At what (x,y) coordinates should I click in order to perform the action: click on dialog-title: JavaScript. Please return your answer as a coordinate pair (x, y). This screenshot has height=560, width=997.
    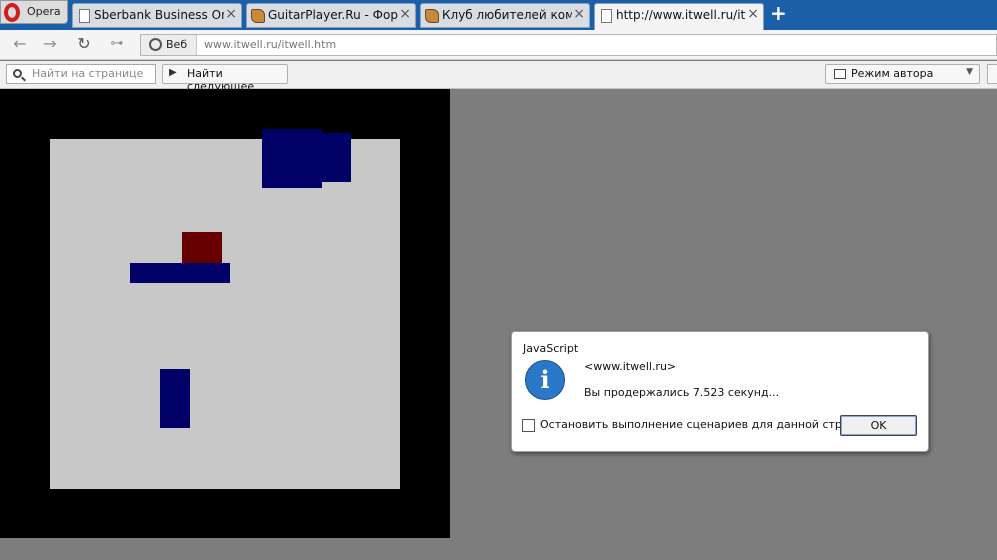
    Looking at the image, I should click on (551, 348).